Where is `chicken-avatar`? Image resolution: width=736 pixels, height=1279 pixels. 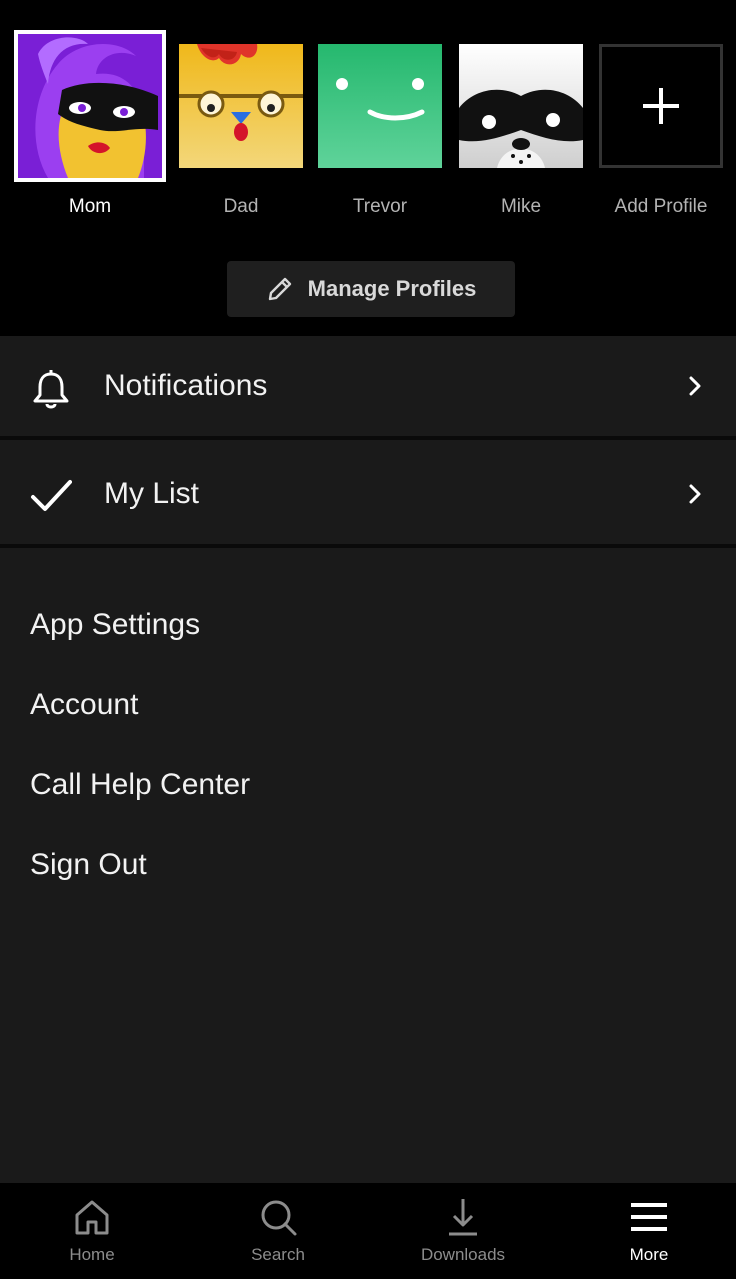 chicken-avatar is located at coordinates (241, 106).